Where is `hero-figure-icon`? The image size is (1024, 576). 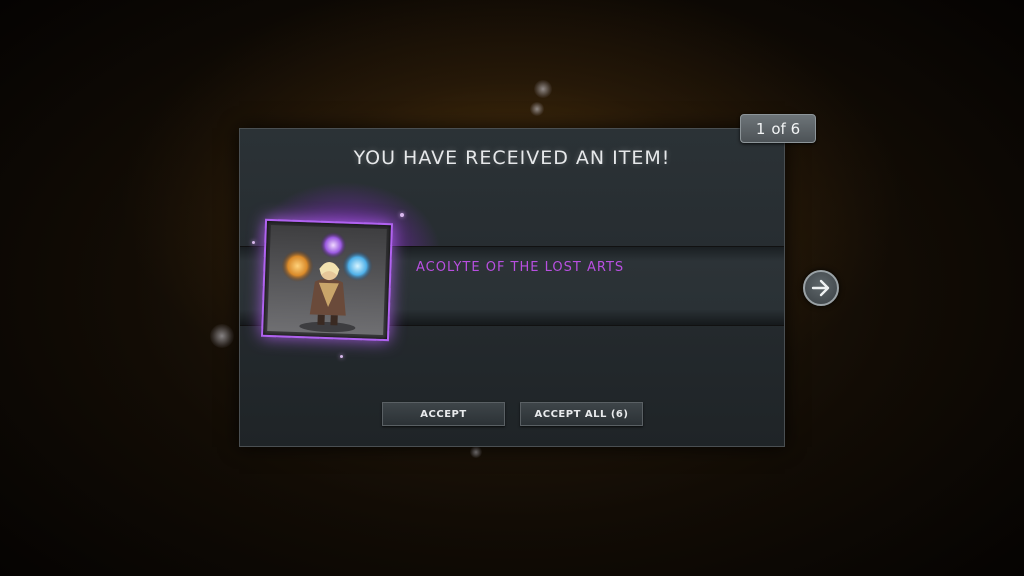 hero-figure-icon is located at coordinates (327, 282).